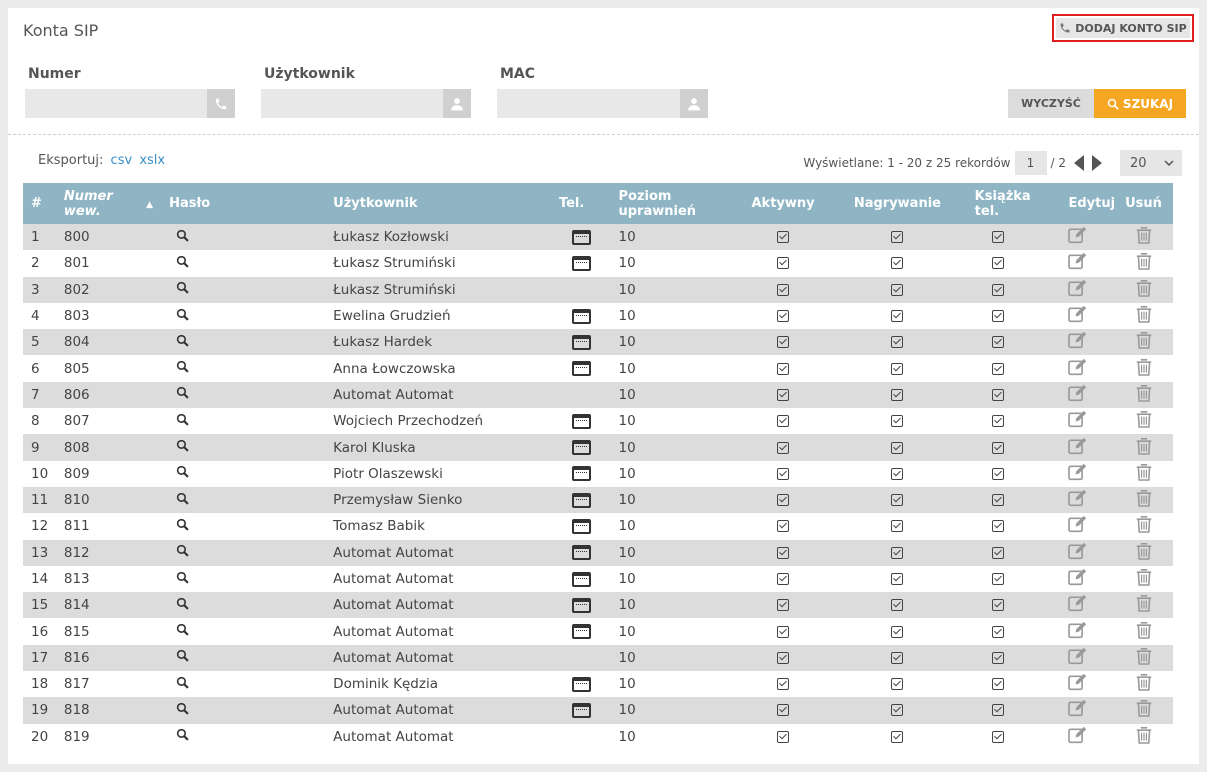  Describe the element at coordinates (1051, 103) in the screenshot. I see `clear-button: WYCZYŚĆ` at that location.